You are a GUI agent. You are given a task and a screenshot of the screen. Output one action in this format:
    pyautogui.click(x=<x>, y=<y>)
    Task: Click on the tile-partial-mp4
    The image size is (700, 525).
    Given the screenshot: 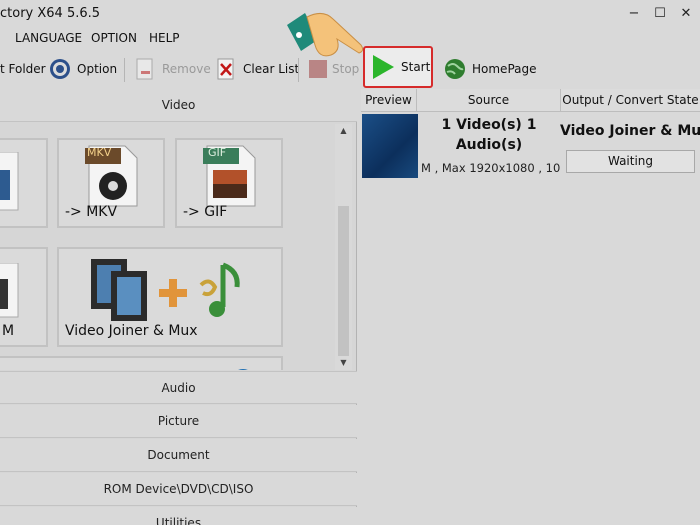 What is the action you would take?
    pyautogui.click(x=24, y=183)
    